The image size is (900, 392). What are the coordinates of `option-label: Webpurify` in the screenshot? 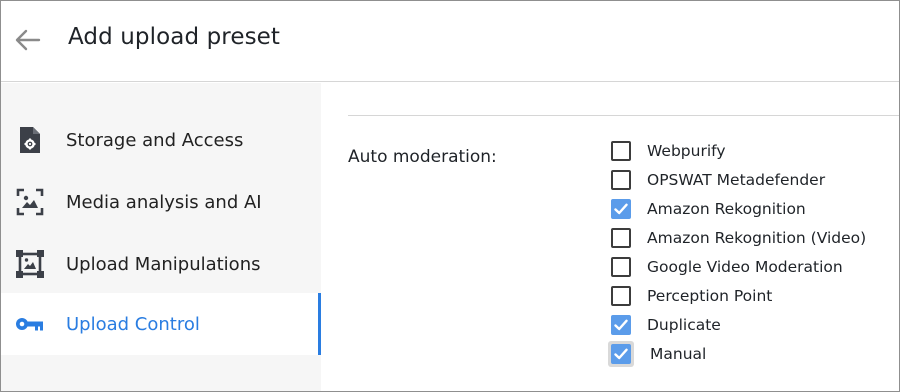 It's located at (686, 151).